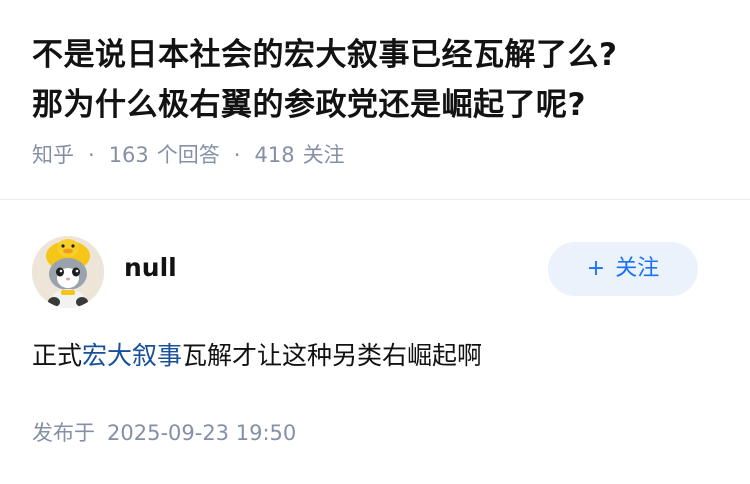 The width and height of the screenshot is (750, 484). Describe the element at coordinates (596, 268) in the screenshot. I see `plus-icon: +` at that location.